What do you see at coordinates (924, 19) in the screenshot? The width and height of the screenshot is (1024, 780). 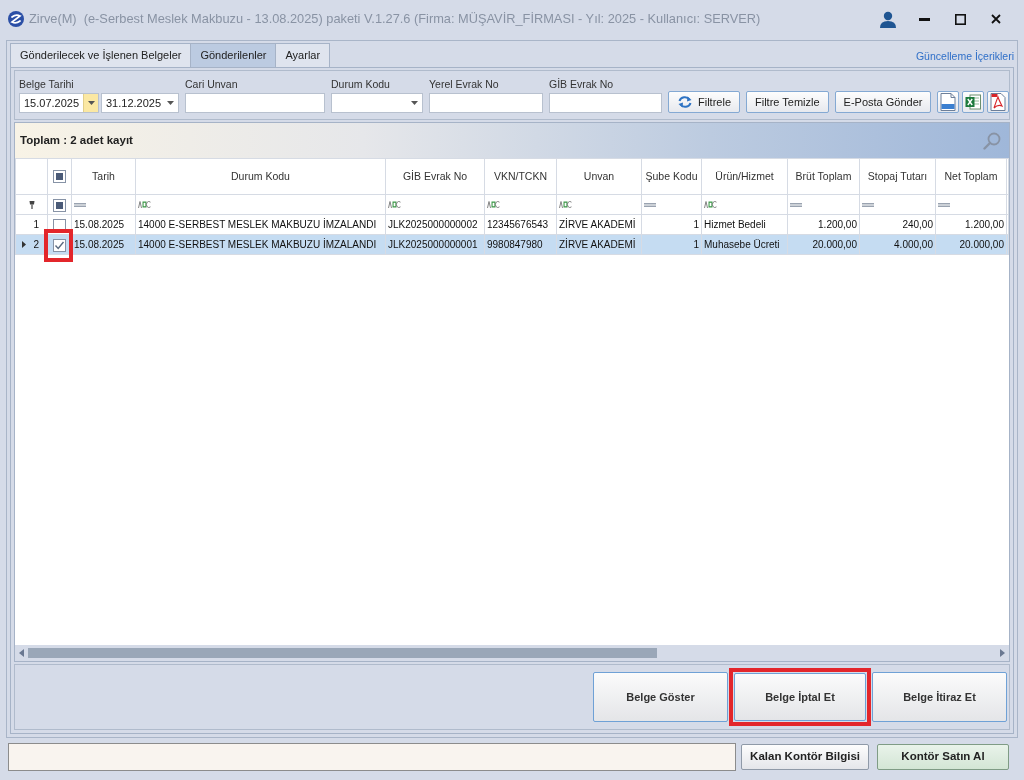 I see `minimize-icon` at bounding box center [924, 19].